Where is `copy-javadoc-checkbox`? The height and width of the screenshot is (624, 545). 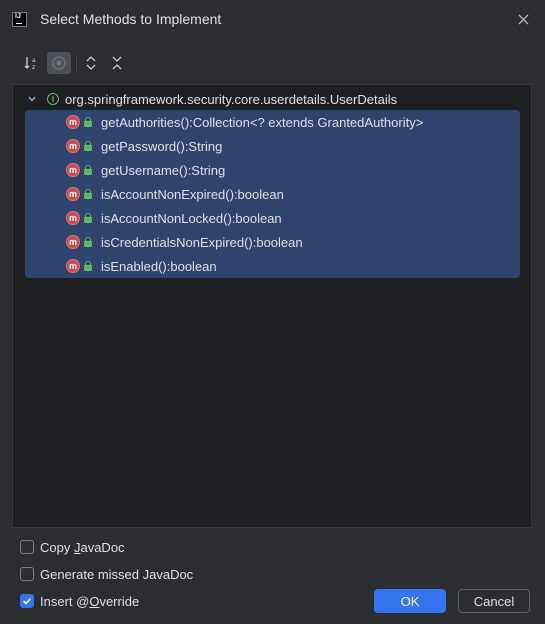
copy-javadoc-checkbox is located at coordinates (27, 547).